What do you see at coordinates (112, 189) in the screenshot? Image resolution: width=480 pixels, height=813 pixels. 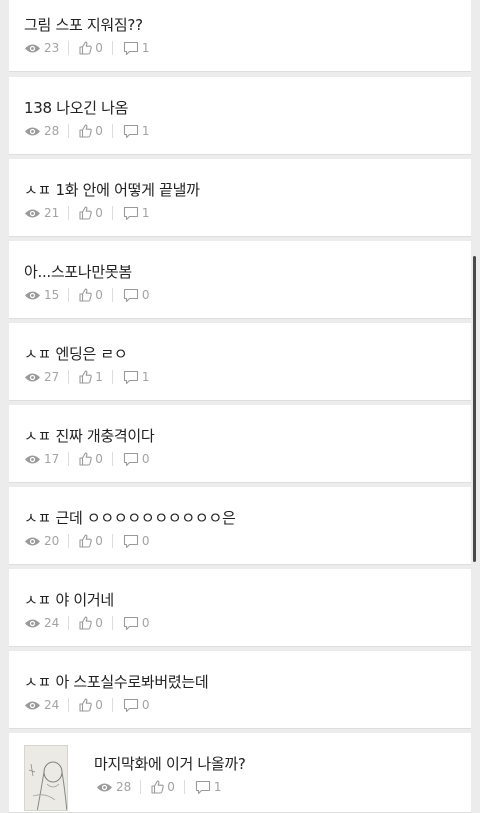 I see `post-title: ㅅㅍ 1화 안에 어떻게 끝낼까` at bounding box center [112, 189].